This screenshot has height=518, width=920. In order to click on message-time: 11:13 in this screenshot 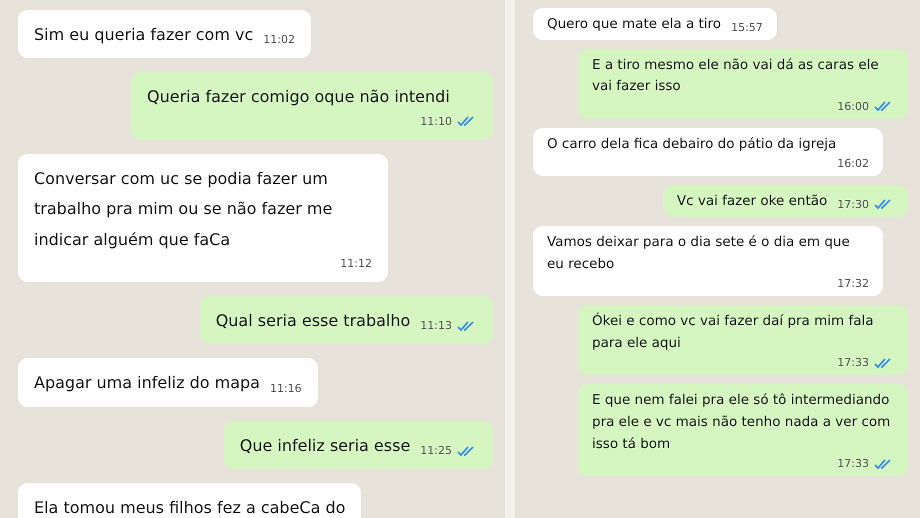, I will do `click(436, 325)`.